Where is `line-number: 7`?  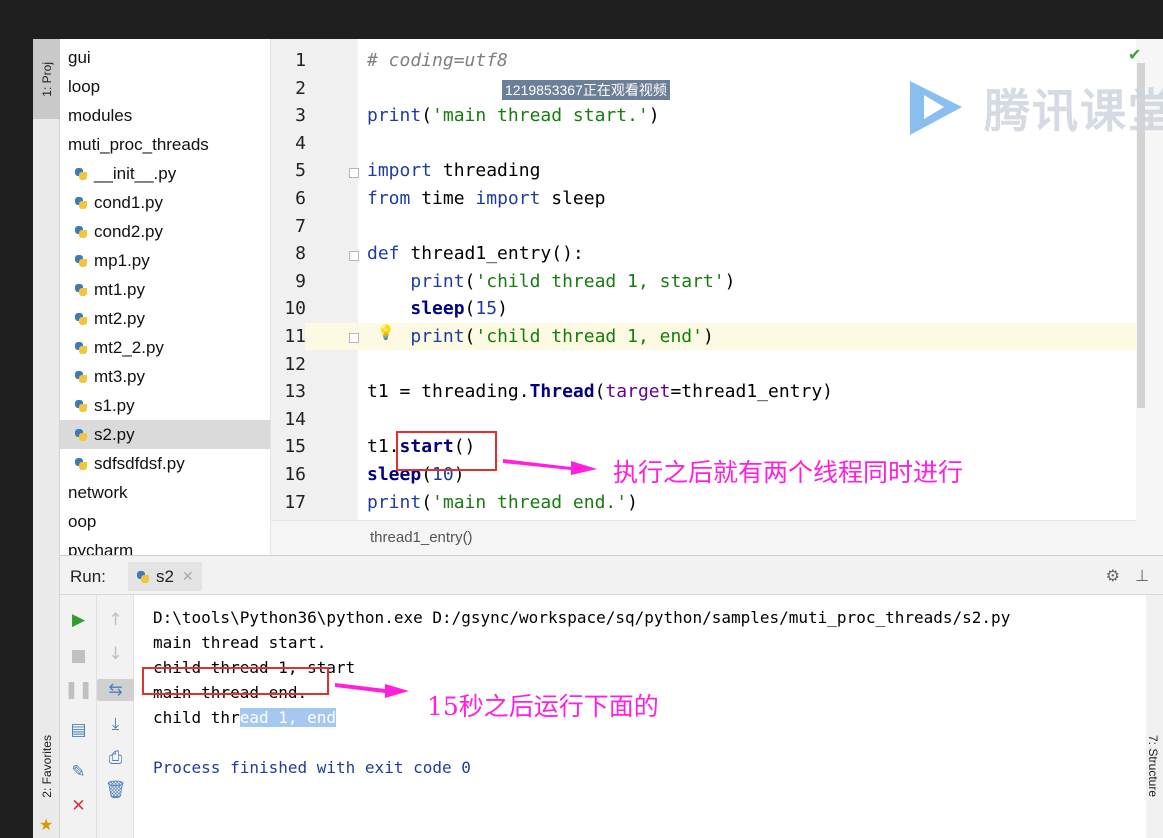
line-number: 7 is located at coordinates (300, 226).